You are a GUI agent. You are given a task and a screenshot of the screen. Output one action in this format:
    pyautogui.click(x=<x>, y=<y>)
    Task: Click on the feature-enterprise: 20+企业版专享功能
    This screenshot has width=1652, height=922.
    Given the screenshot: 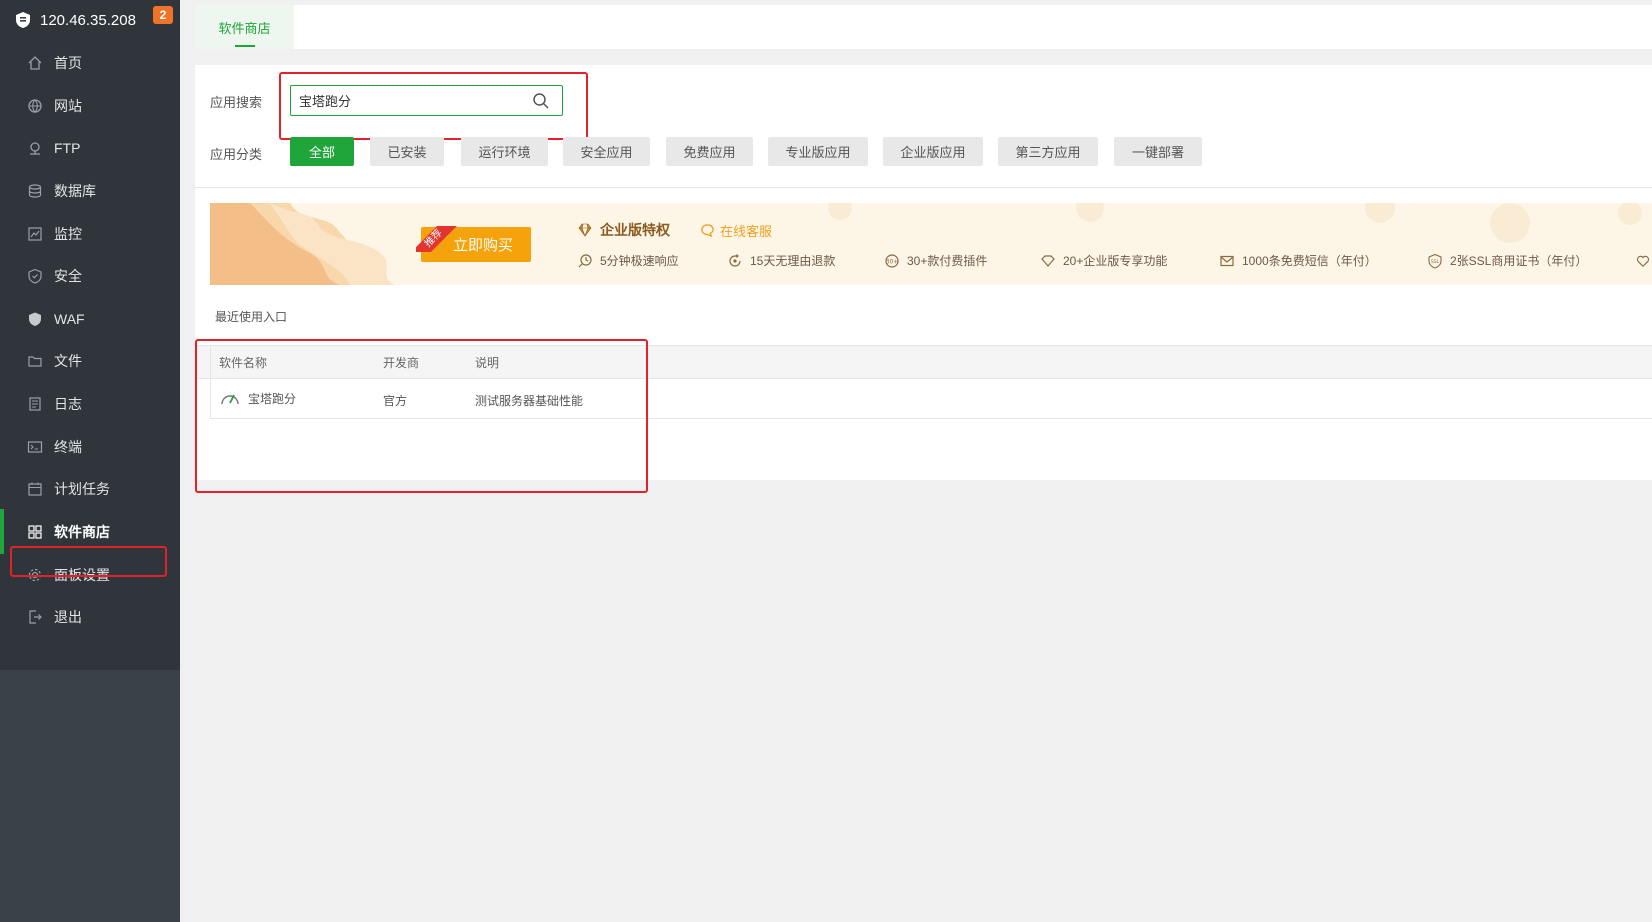 What is the action you would take?
    pyautogui.click(x=1103, y=260)
    